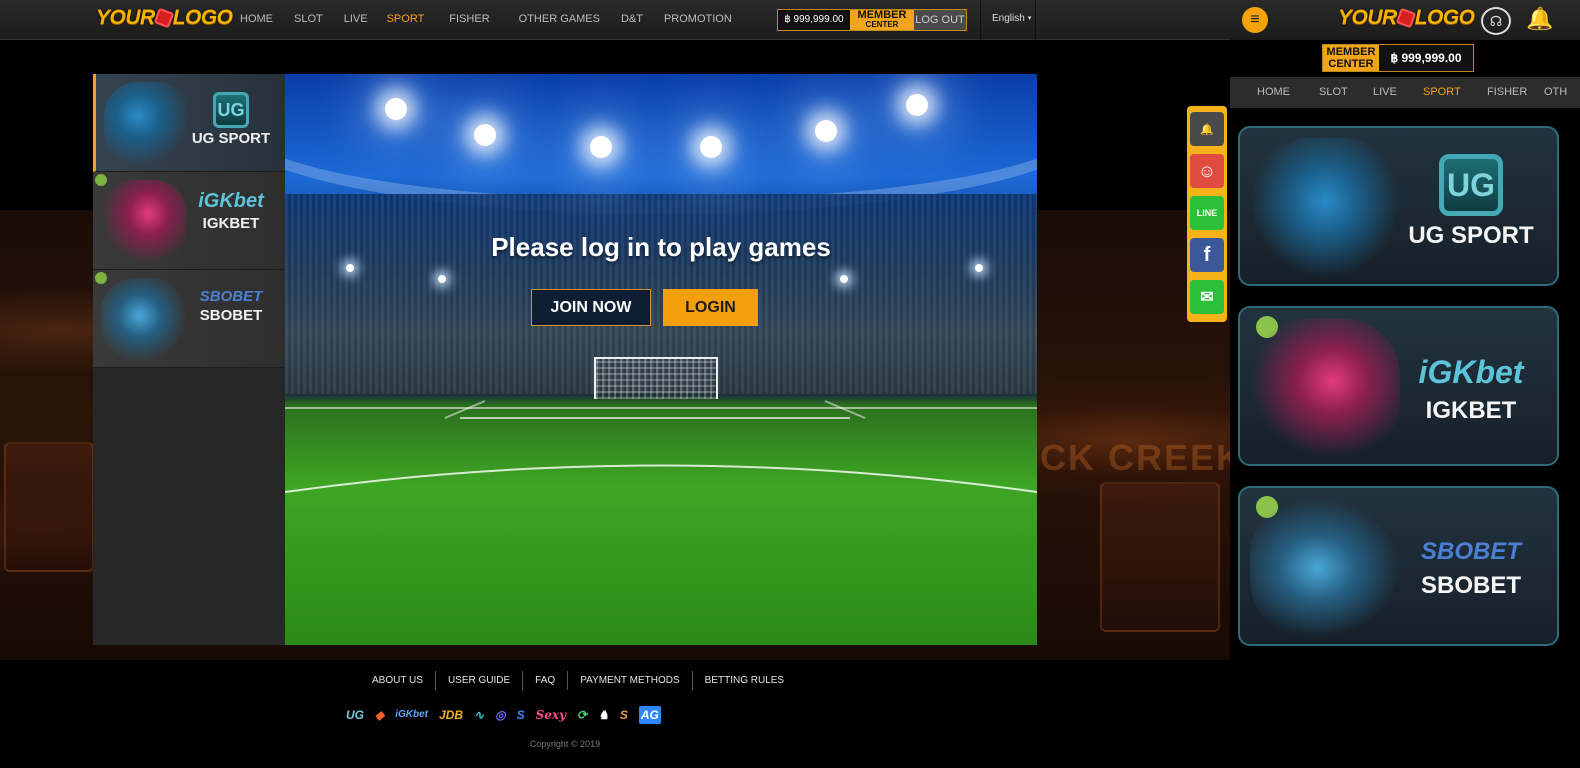  Describe the element at coordinates (940, 20) in the screenshot. I see `logout-button: LOG OUT` at that location.